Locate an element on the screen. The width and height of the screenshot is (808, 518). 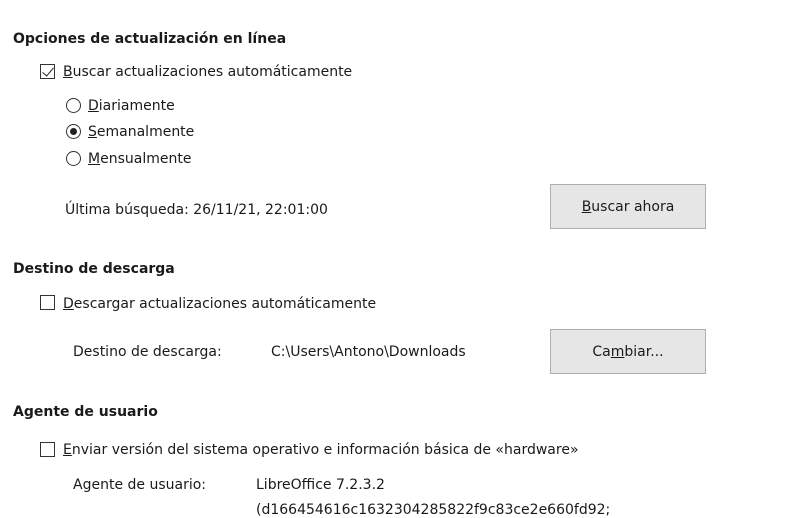
auto-download-text: escargar actualizaciones automáticamente is located at coordinates (225, 304).